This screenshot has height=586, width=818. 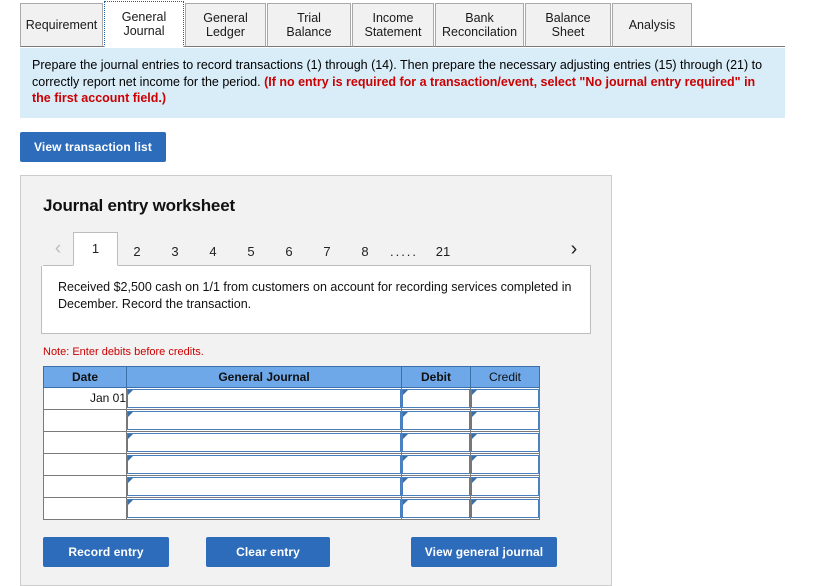 I want to click on journal-table-head: Date General Journal Debit Credit, so click(x=291, y=376).